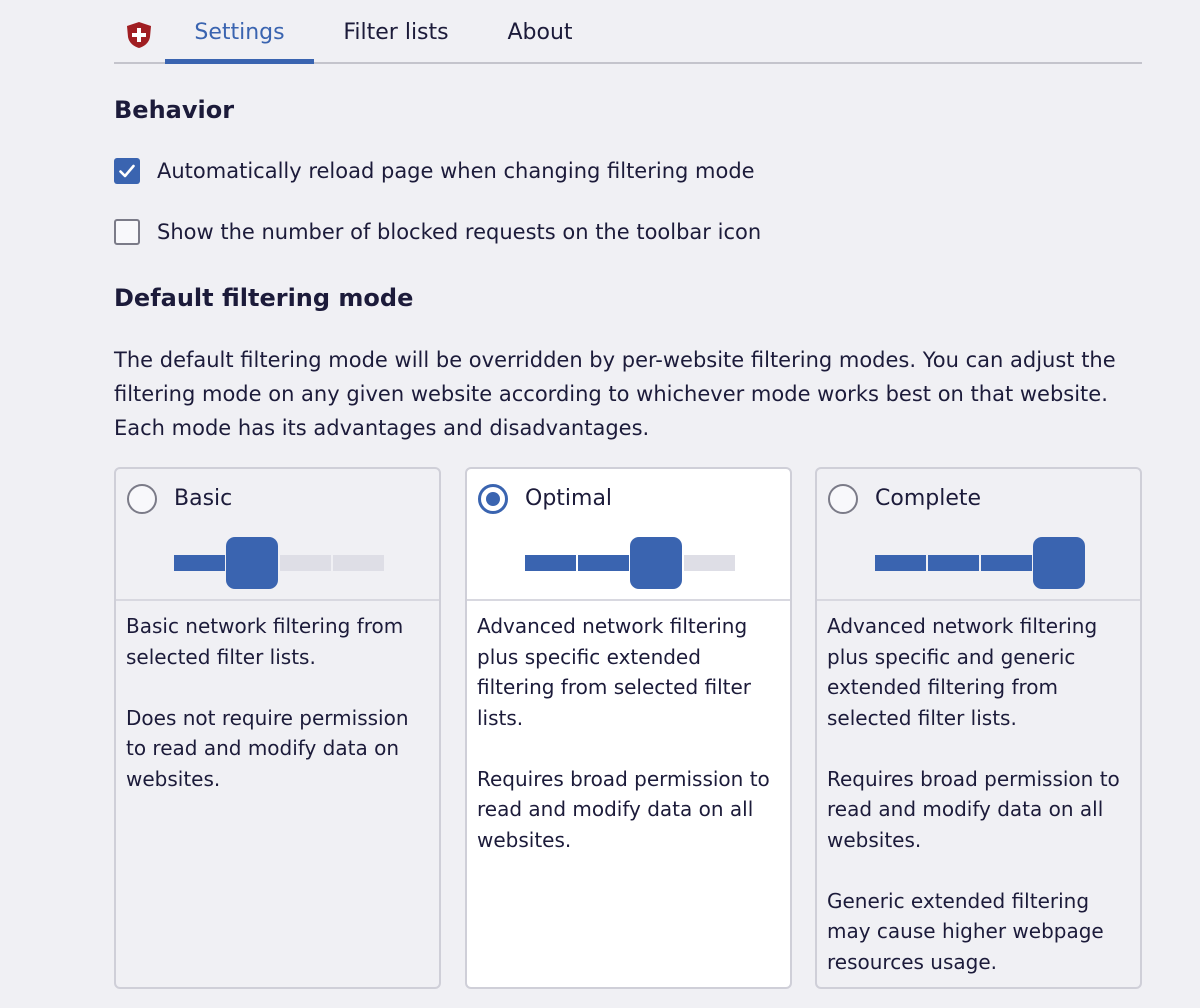  What do you see at coordinates (569, 498) in the screenshot?
I see `optimal-label: Optimal` at bounding box center [569, 498].